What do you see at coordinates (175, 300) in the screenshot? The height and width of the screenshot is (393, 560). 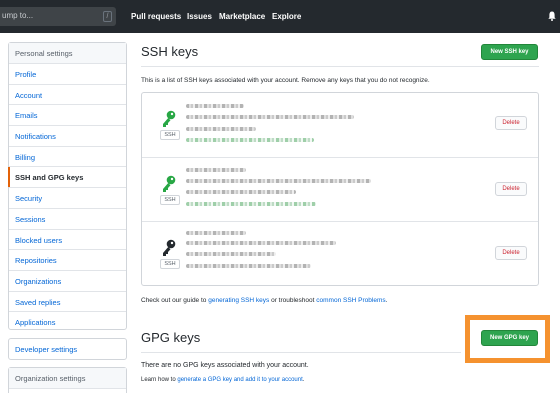 I see `ssh-help-prefix: Check out our guide to` at bounding box center [175, 300].